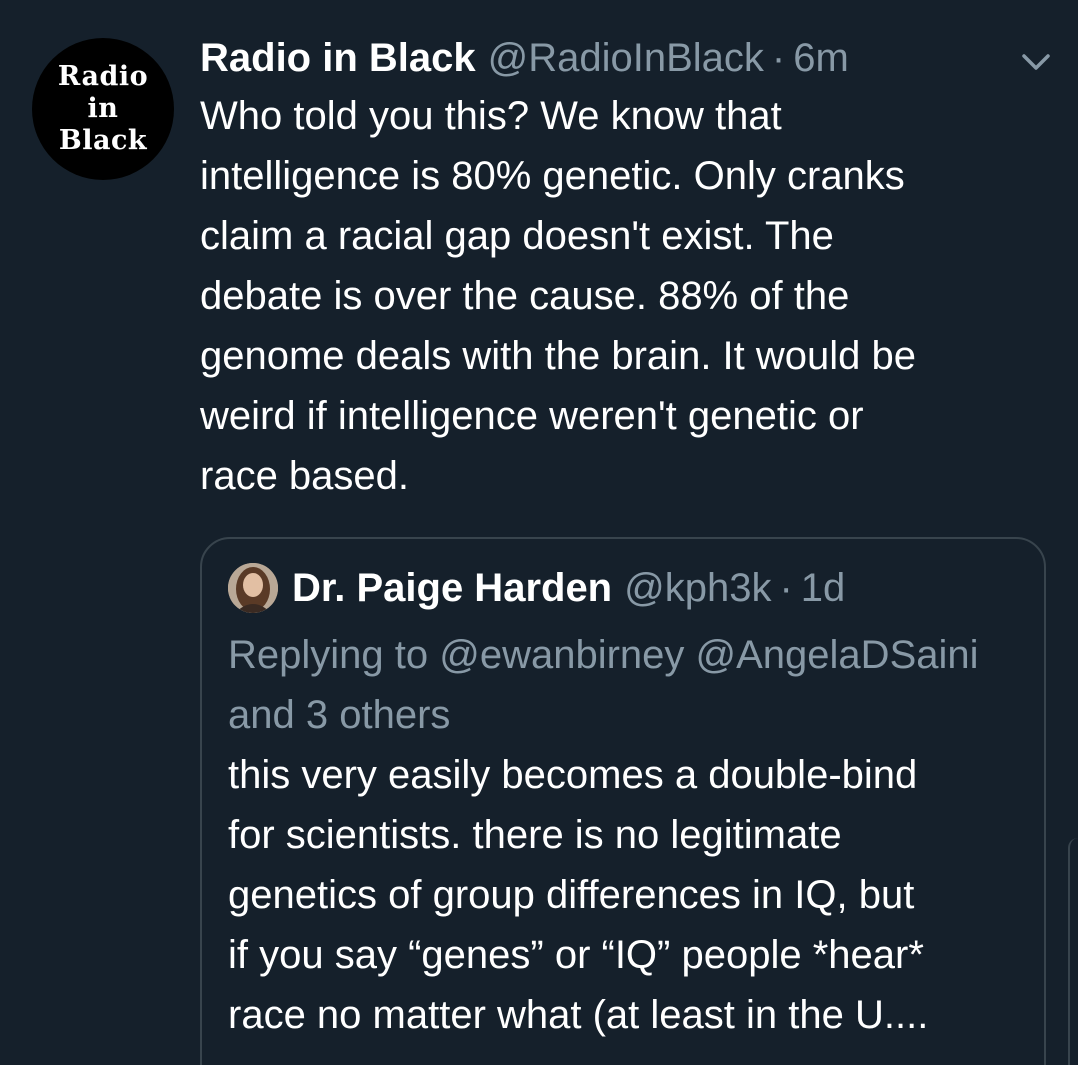 Image resolution: width=1078 pixels, height=1065 pixels. I want to click on avatar-text-line: Black, so click(103, 140).